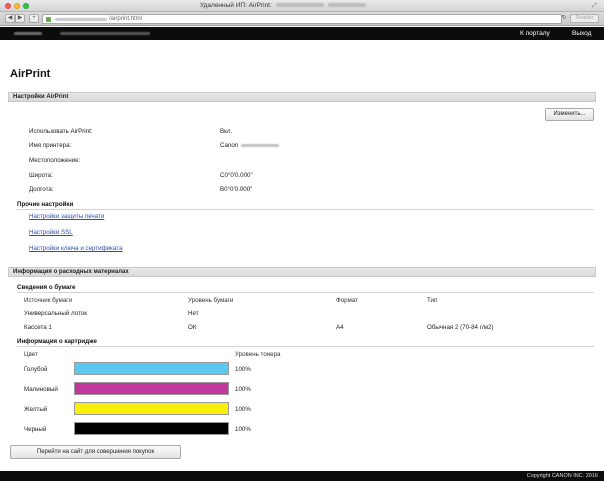 Image resolution: width=604 pixels, height=481 pixels. I want to click on printer-name-label: Имя принтера:, so click(50, 145).